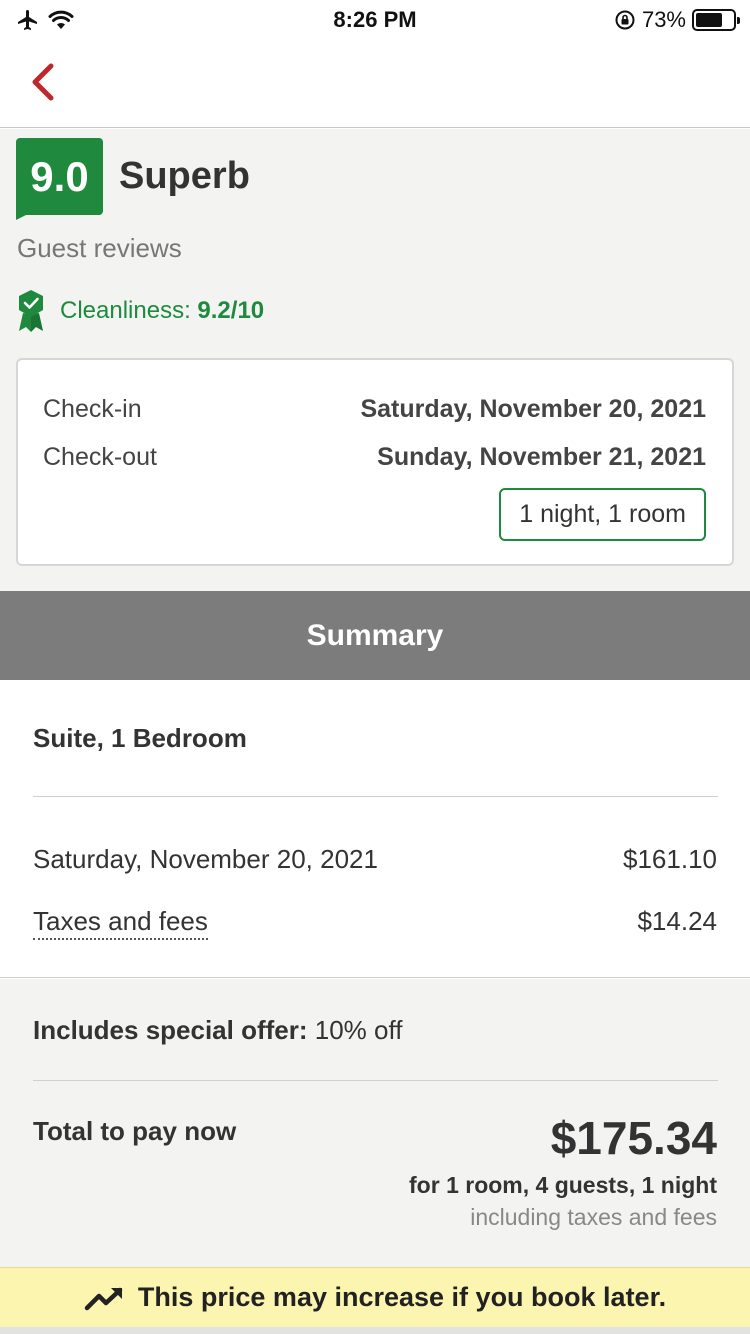 Image resolution: width=750 pixels, height=1334 pixels. What do you see at coordinates (677, 921) in the screenshot?
I see `taxes-fees-amount: $14.24` at bounding box center [677, 921].